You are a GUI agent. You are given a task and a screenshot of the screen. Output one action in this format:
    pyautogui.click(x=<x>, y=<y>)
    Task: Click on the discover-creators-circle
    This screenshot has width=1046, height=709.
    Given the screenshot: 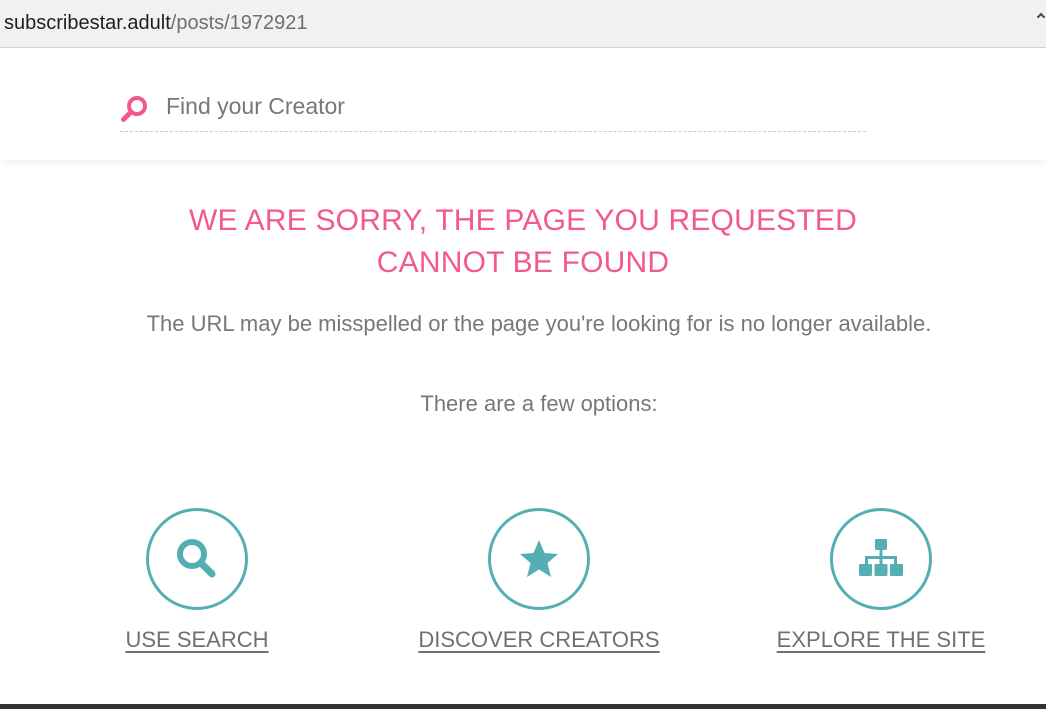 What is the action you would take?
    pyautogui.click(x=539, y=559)
    